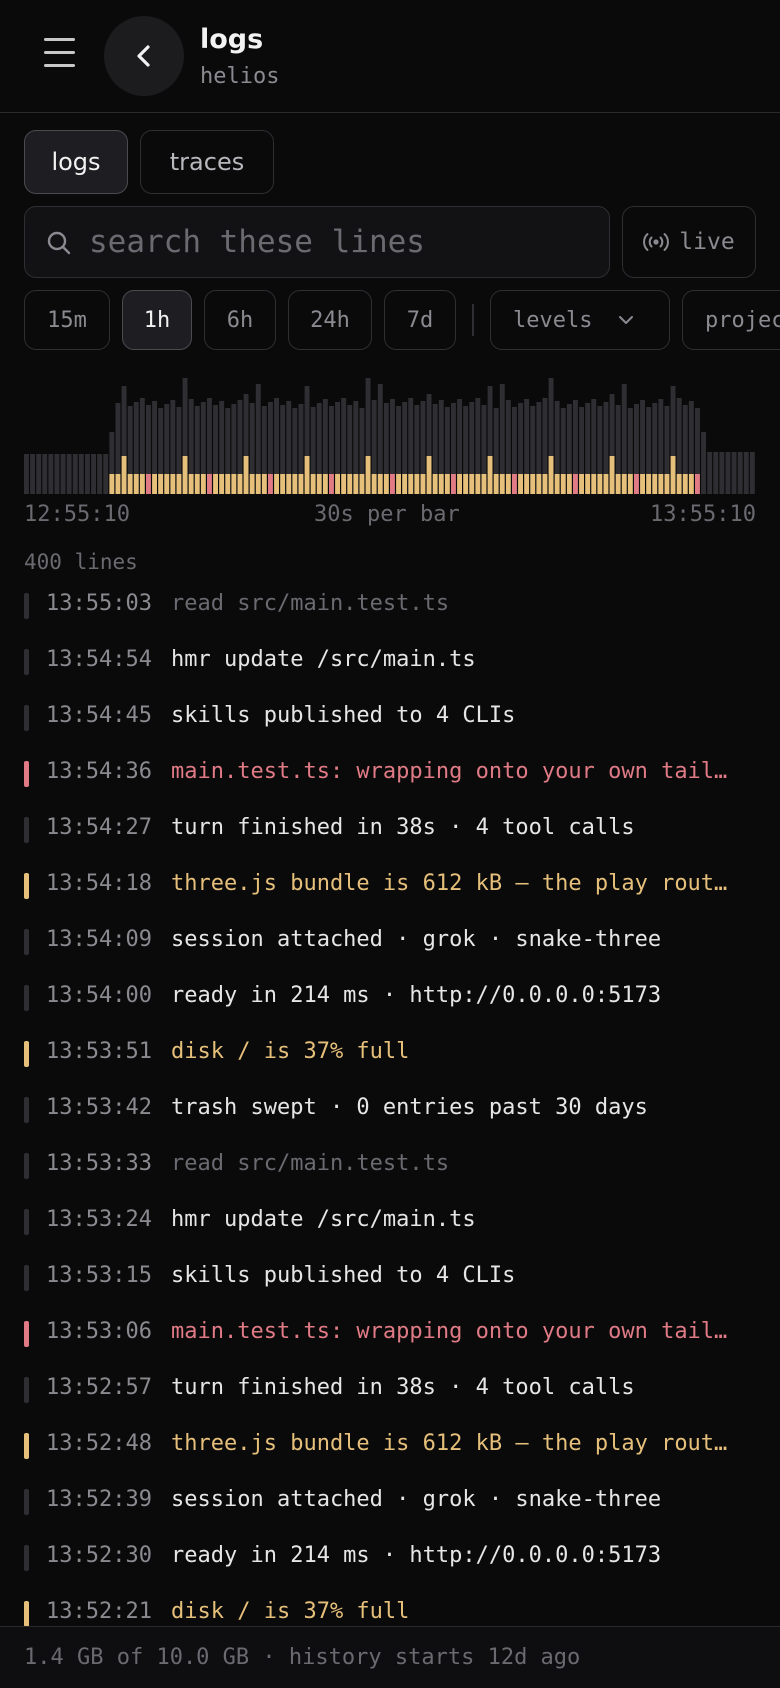 The height and width of the screenshot is (1688, 780). What do you see at coordinates (81, 562) in the screenshot?
I see `line-count: 400 lines` at bounding box center [81, 562].